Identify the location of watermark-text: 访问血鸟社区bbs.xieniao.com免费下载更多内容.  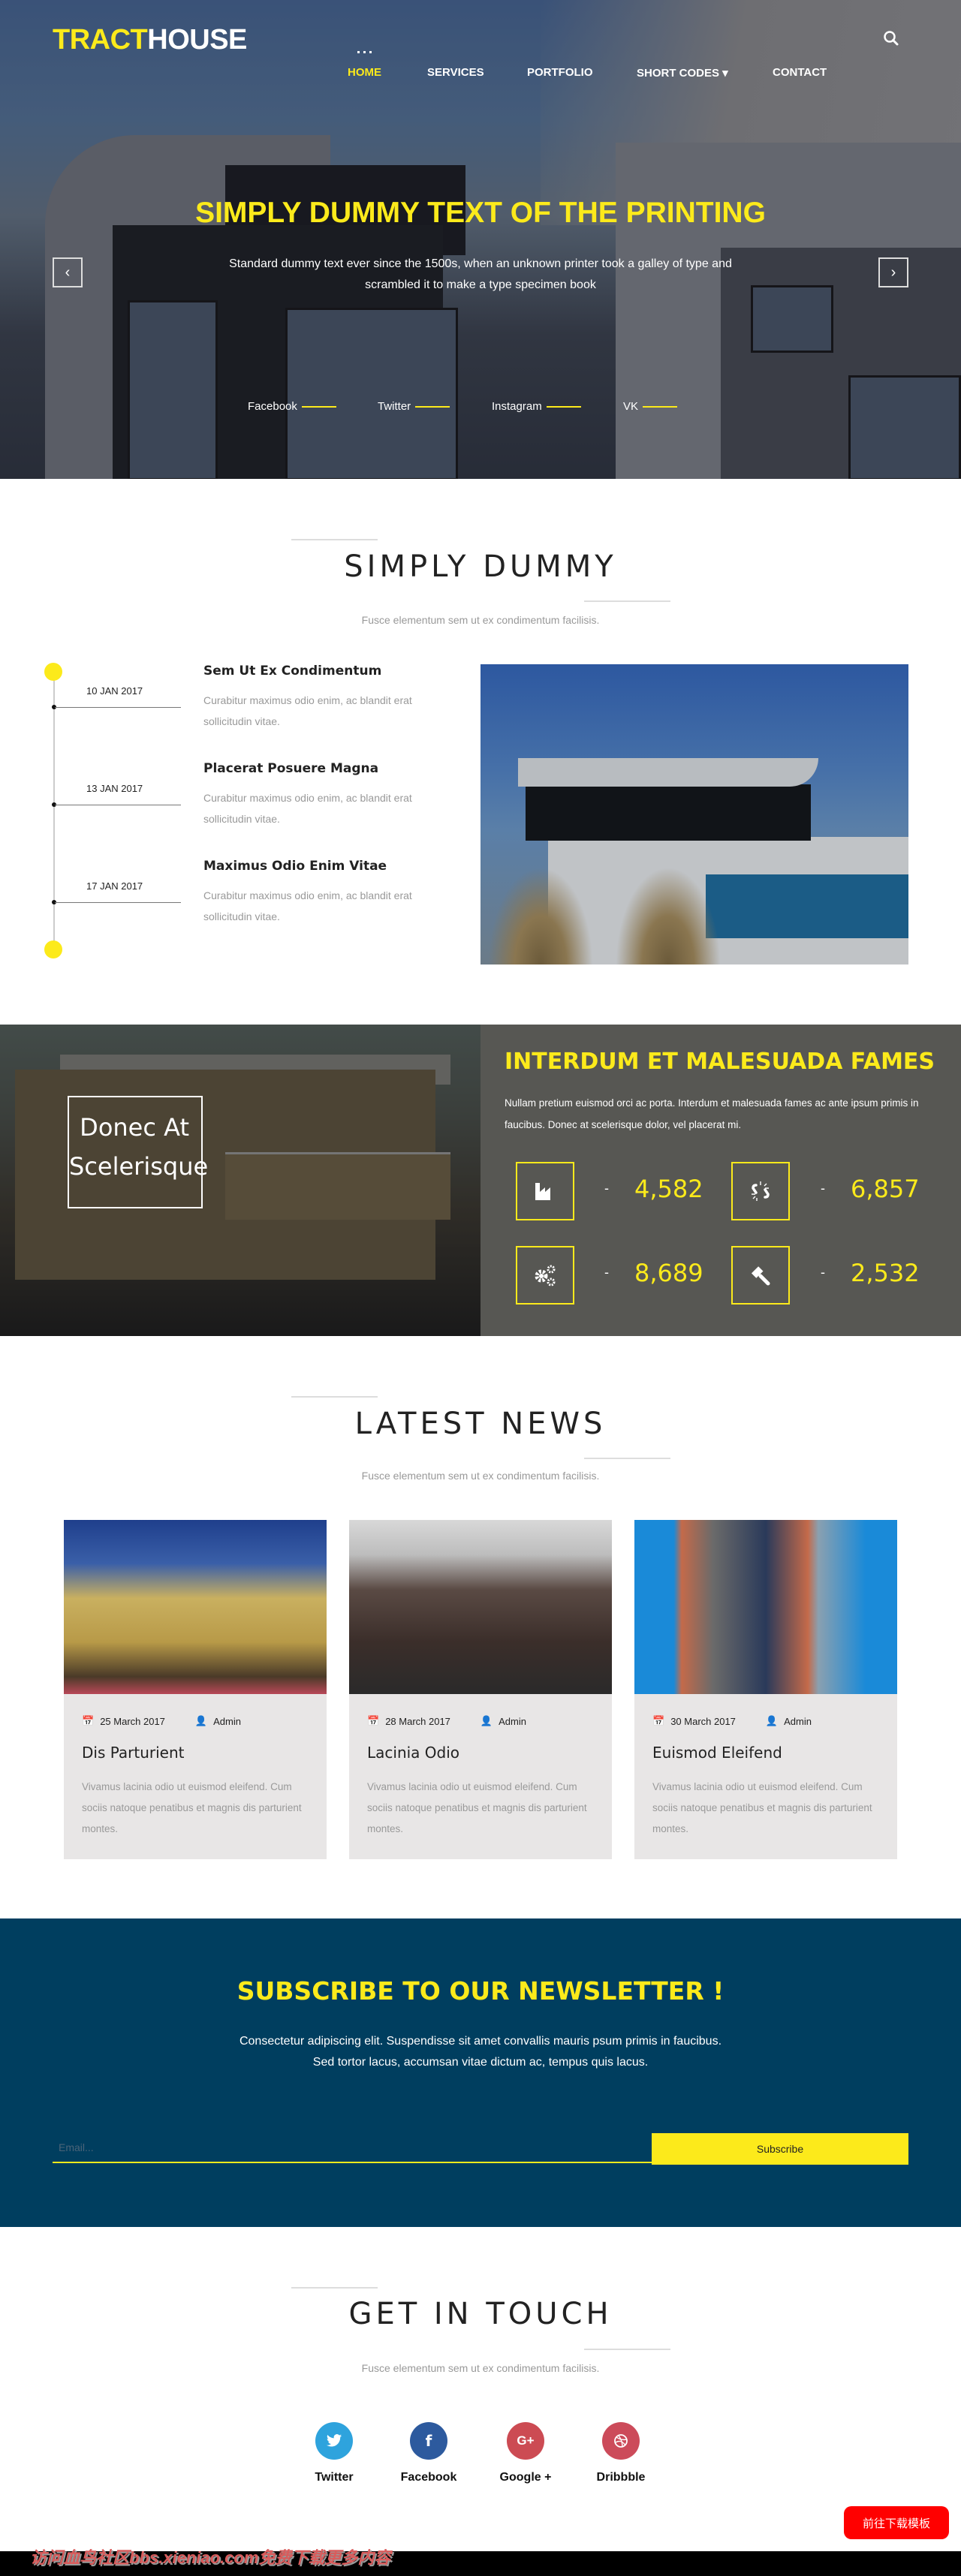
(210, 2557).